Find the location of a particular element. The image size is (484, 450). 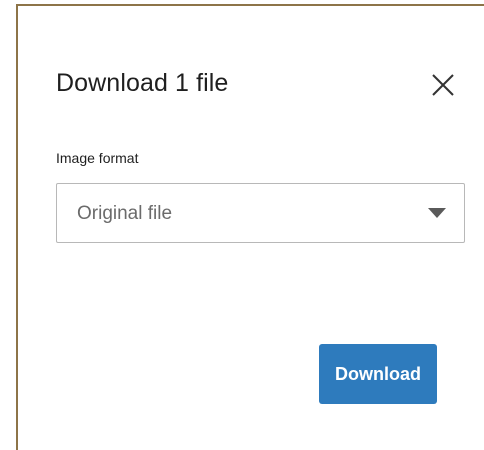

close-button is located at coordinates (443, 85).